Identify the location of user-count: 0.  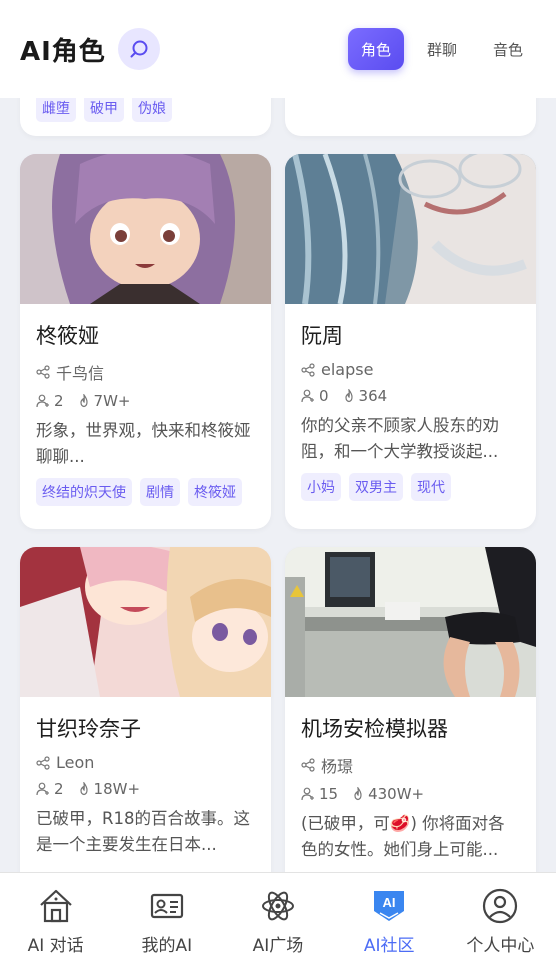
(324, 396).